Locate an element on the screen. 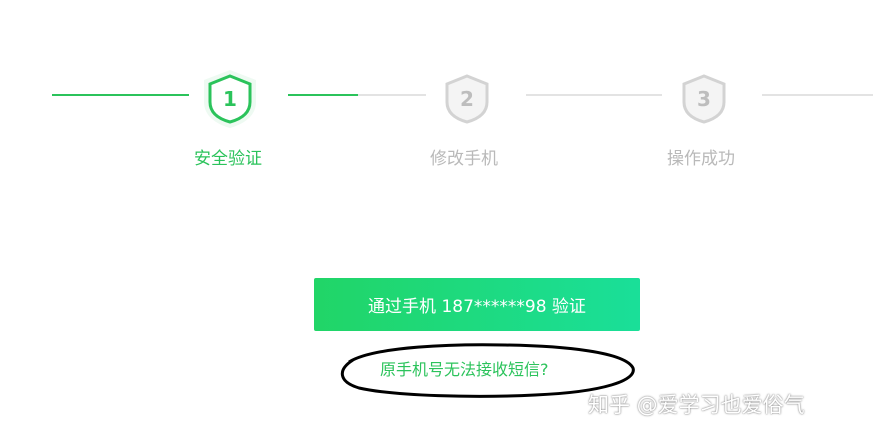 Image resolution: width=873 pixels, height=438 pixels. step-1-shield-icon: 1 is located at coordinates (230, 99).